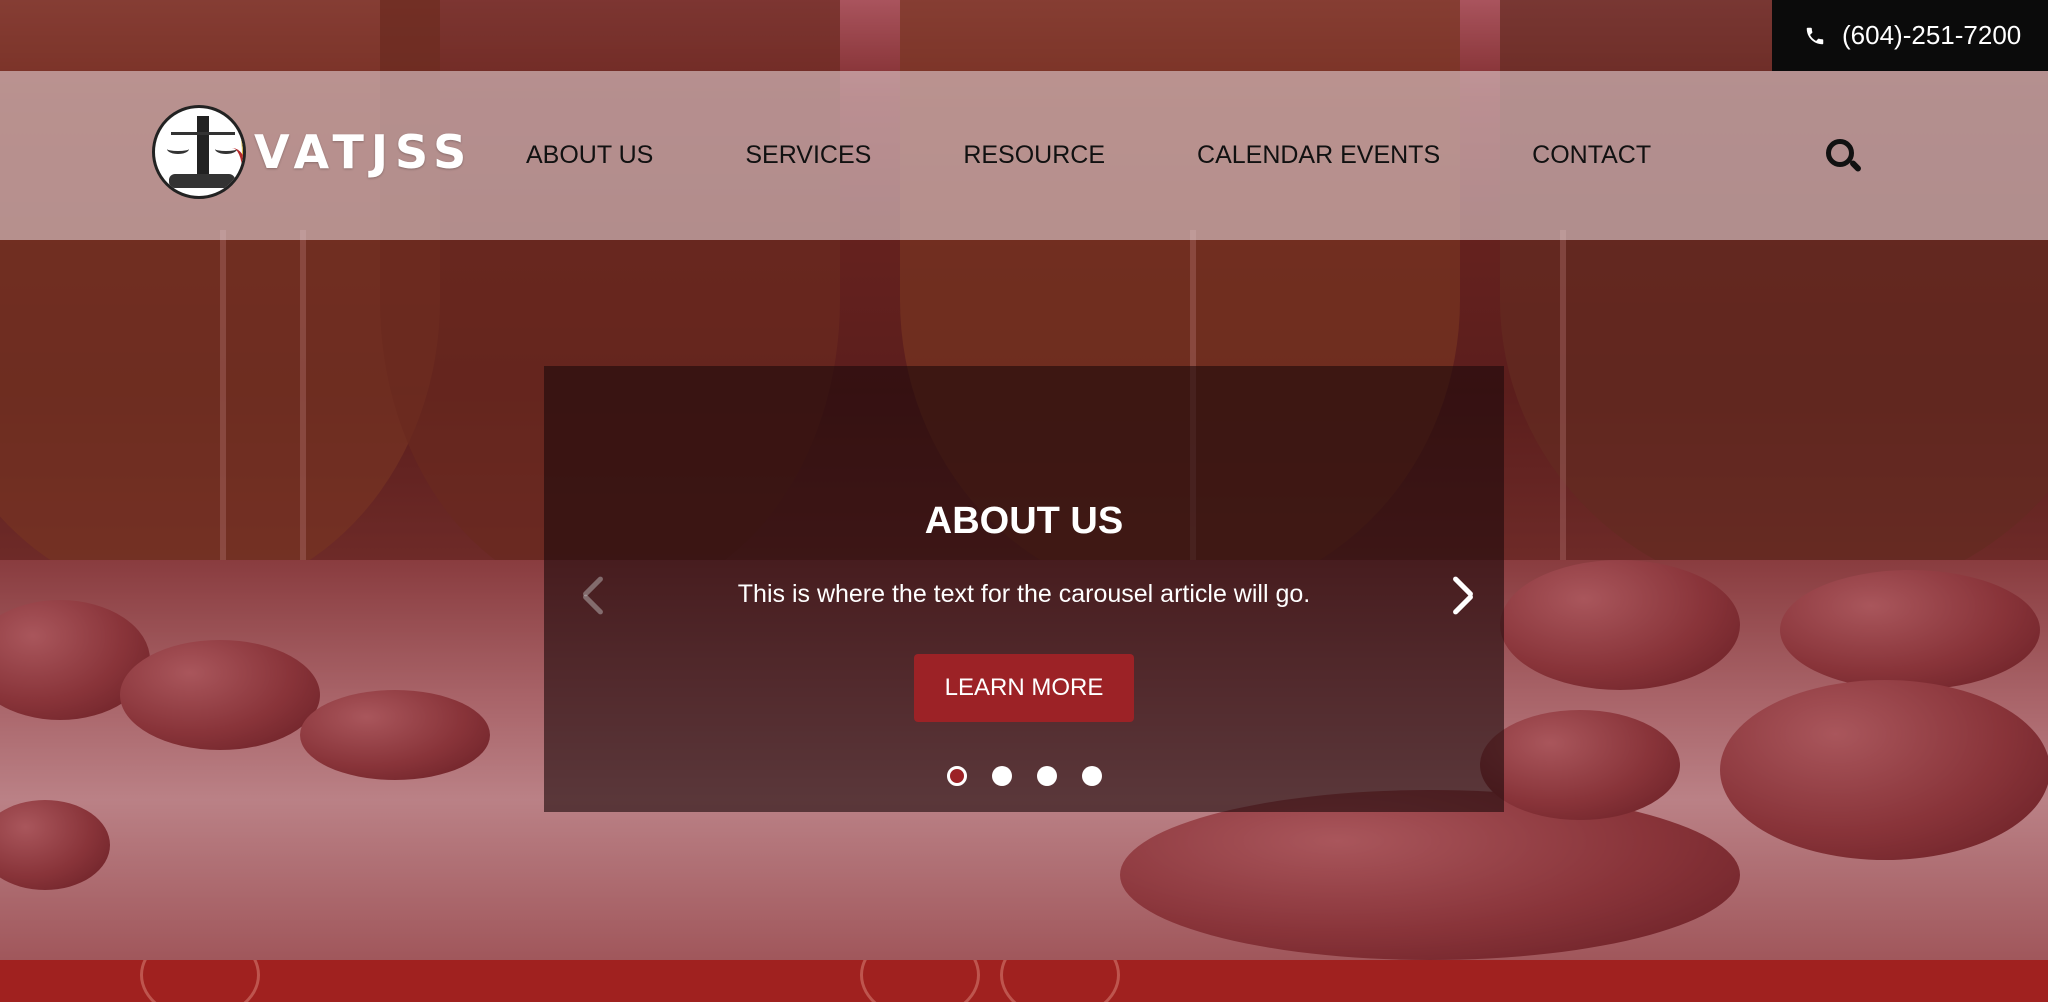 The width and height of the screenshot is (2048, 1002). I want to click on carousel-title: ABOUT US, so click(1024, 521).